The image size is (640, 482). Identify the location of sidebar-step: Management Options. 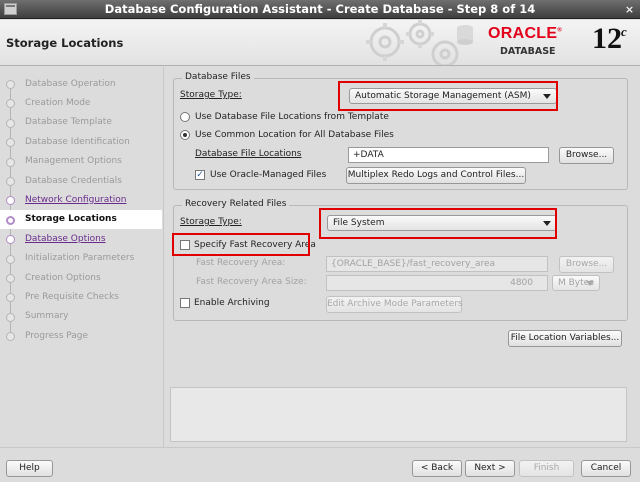
(81, 161).